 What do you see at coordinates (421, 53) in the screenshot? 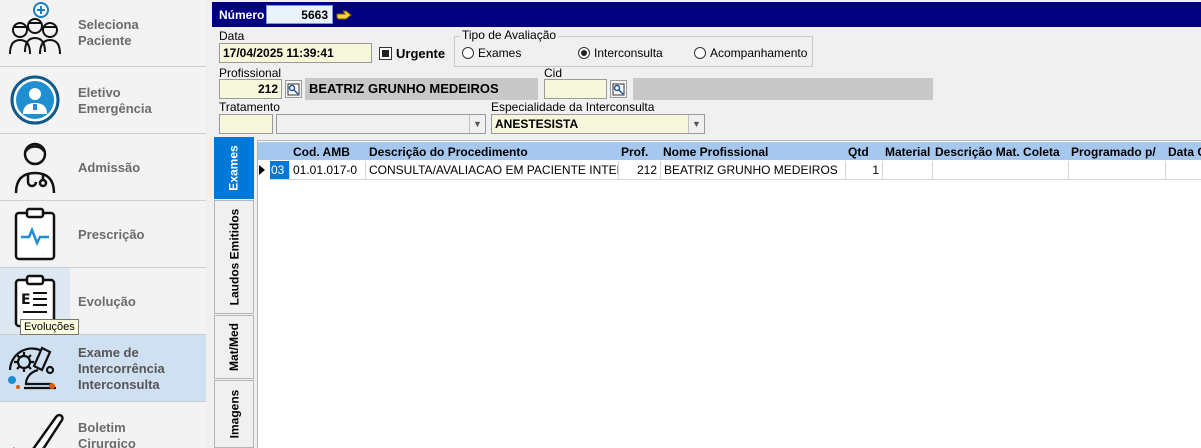
I see `urgente-label: Urgente` at bounding box center [421, 53].